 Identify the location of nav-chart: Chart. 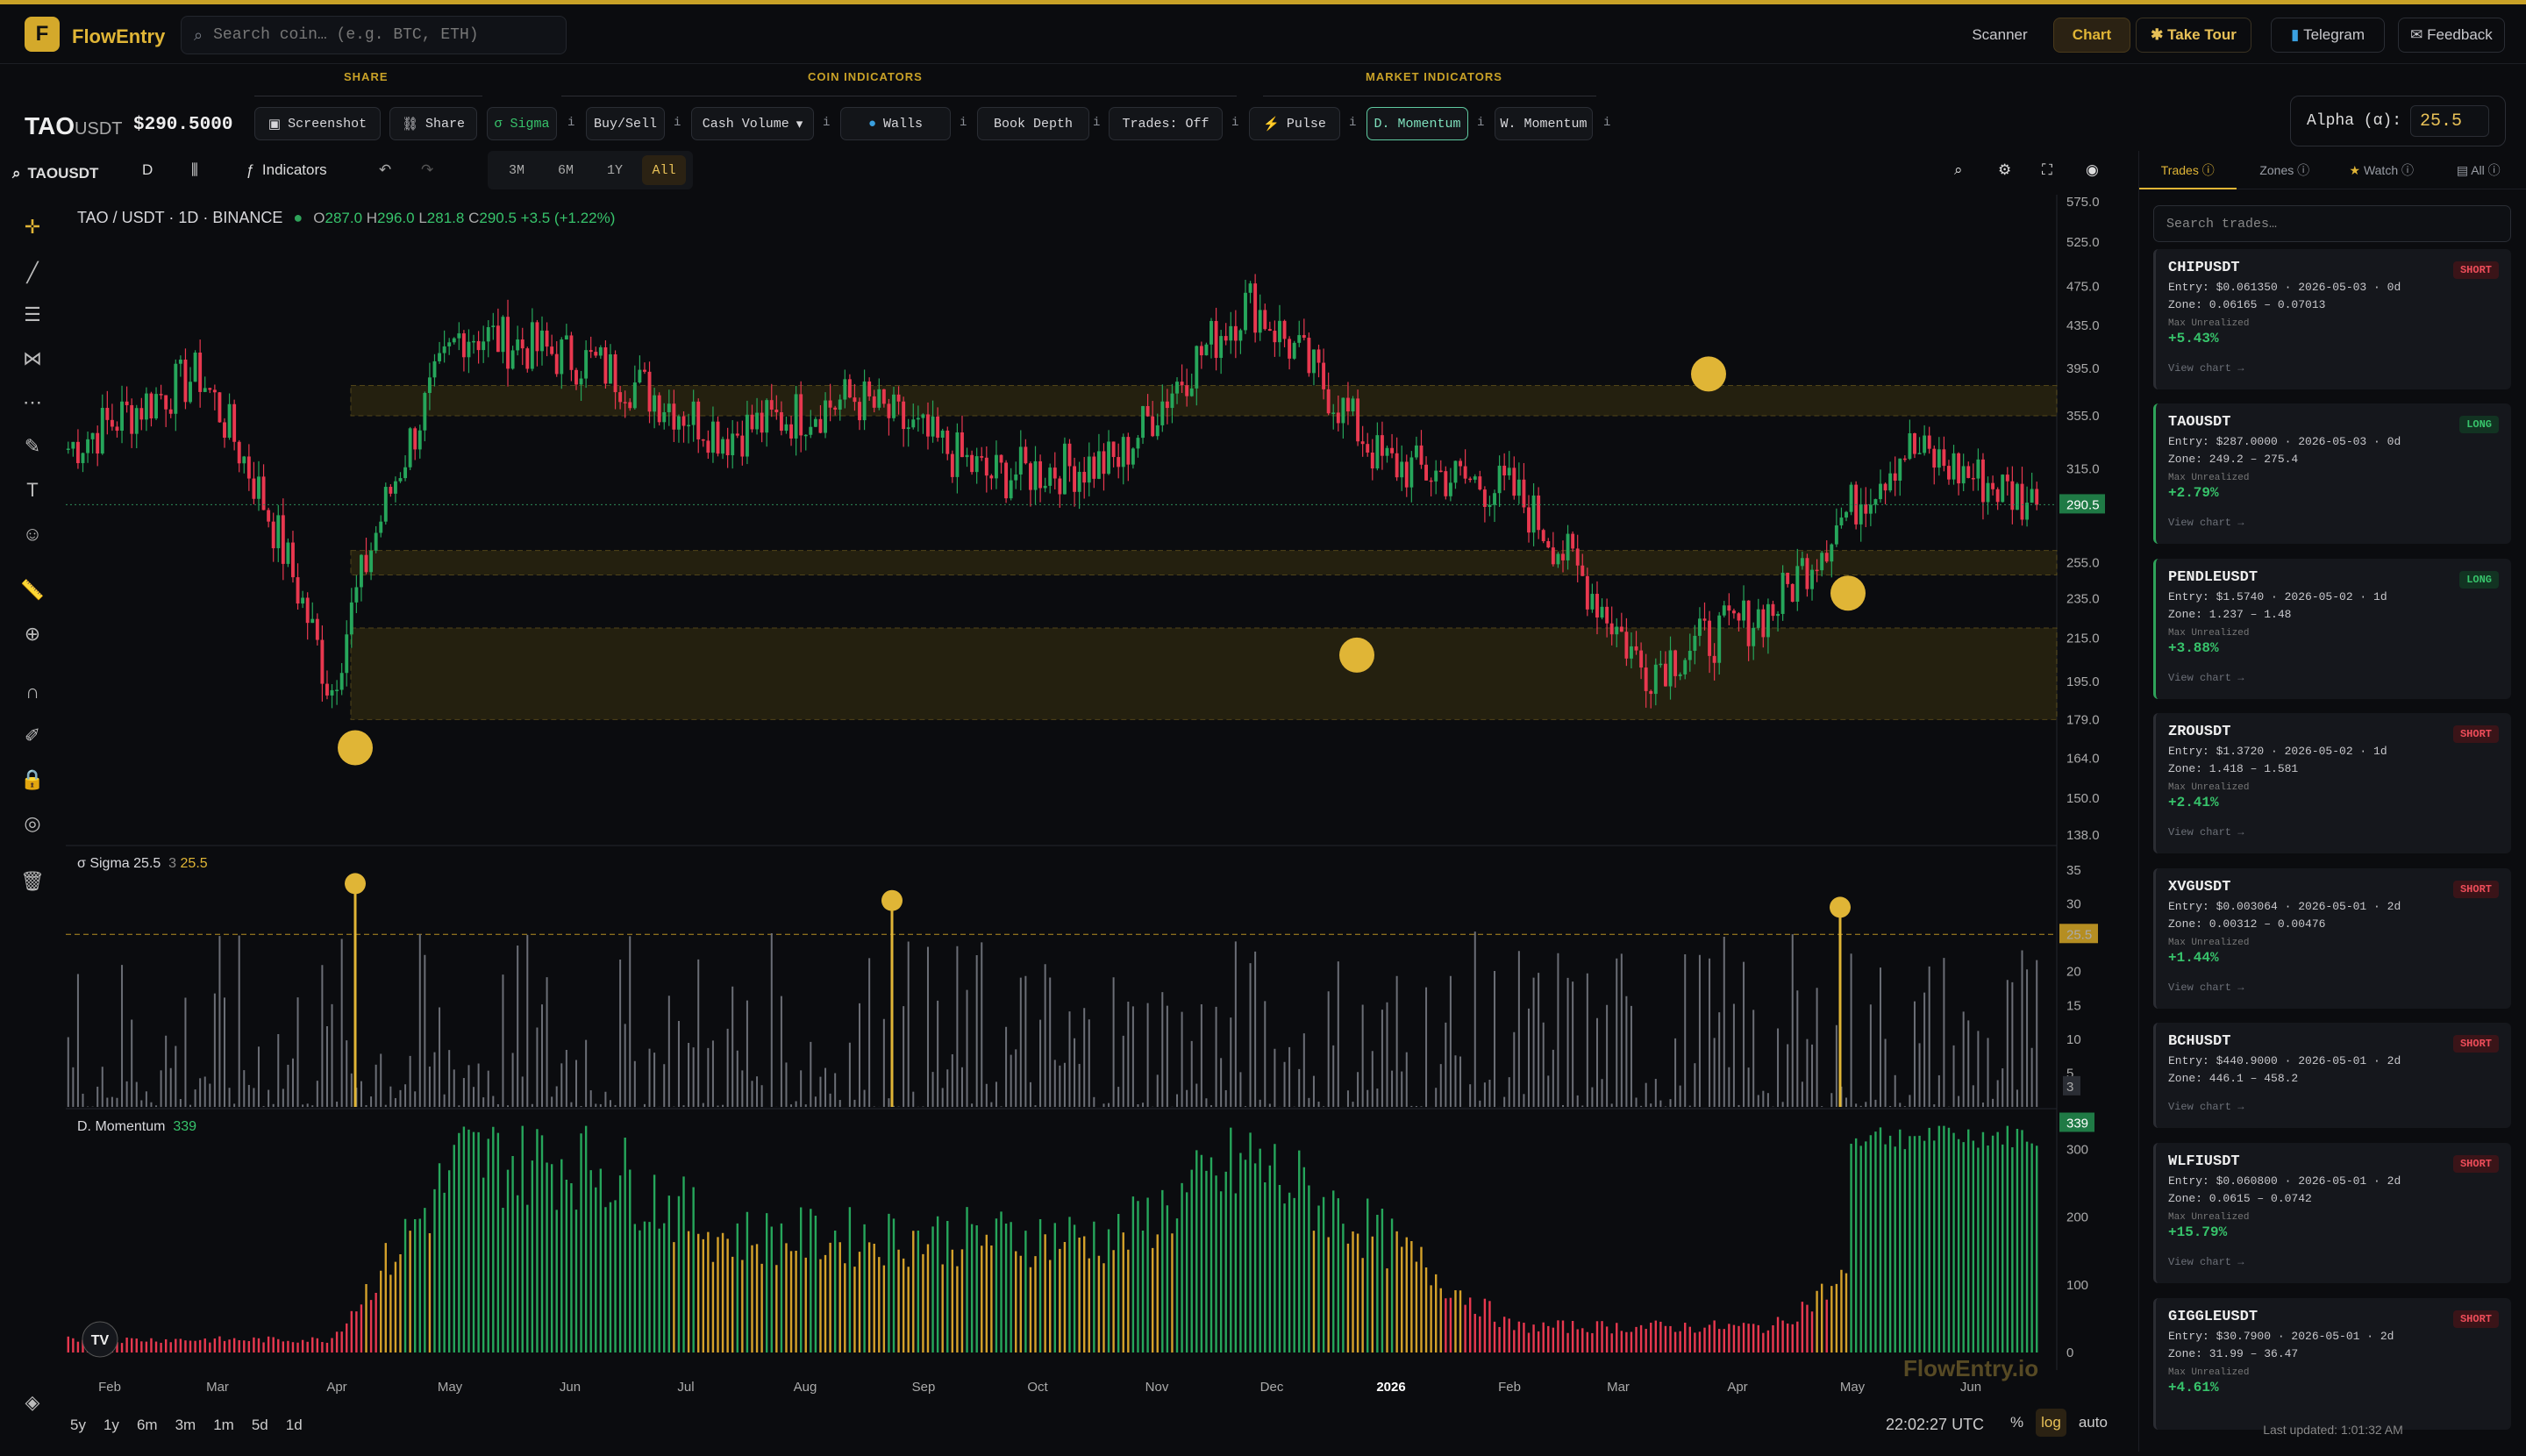
(2091, 35).